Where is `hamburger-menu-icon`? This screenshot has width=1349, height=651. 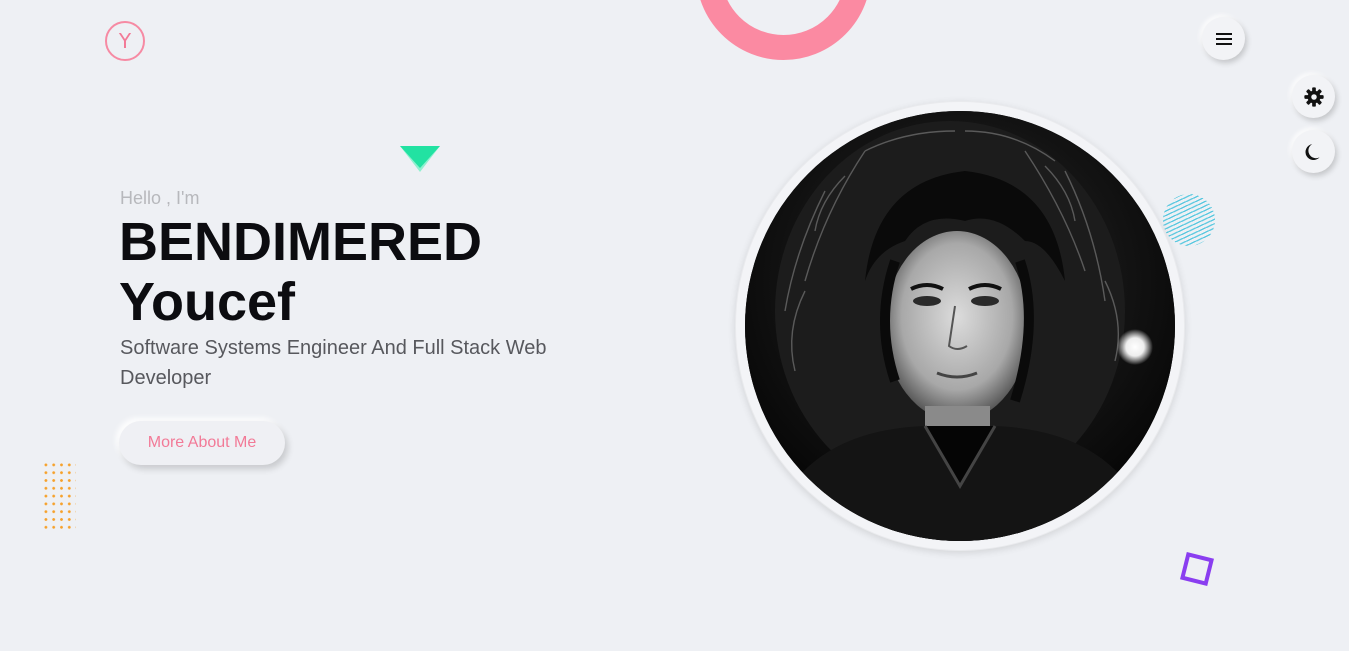
hamburger-menu-icon is located at coordinates (1223, 38).